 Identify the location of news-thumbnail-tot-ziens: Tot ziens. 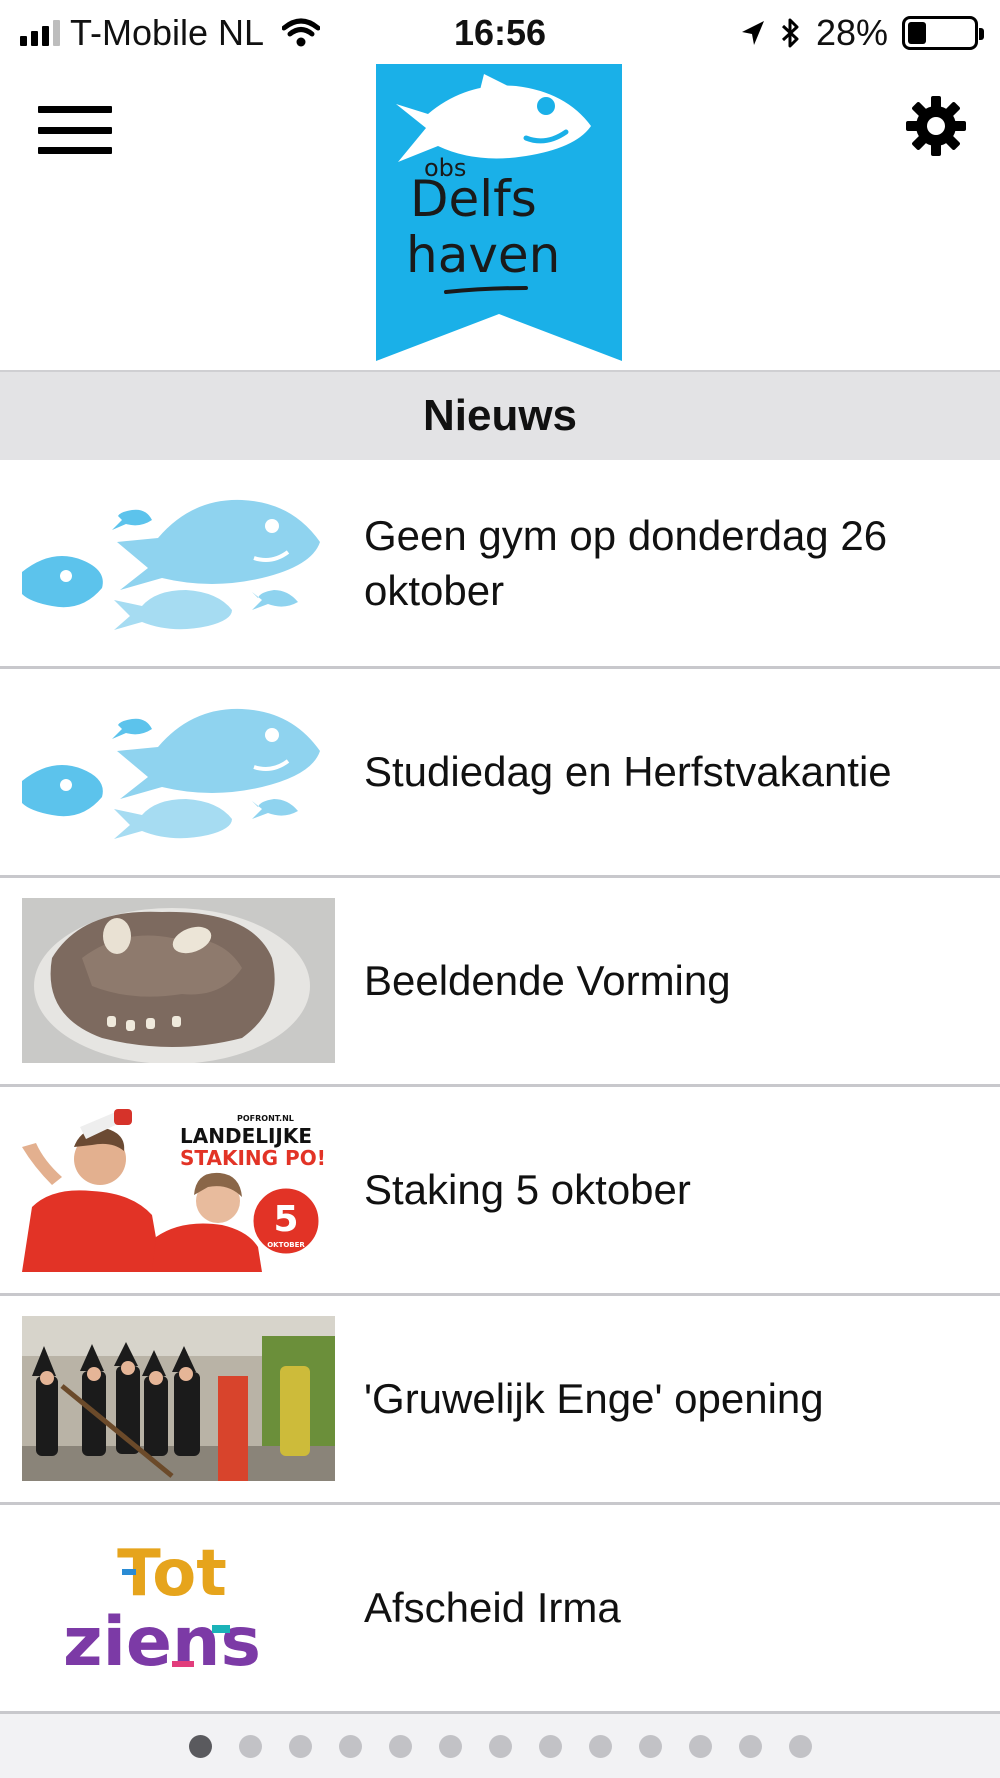
(178, 1607).